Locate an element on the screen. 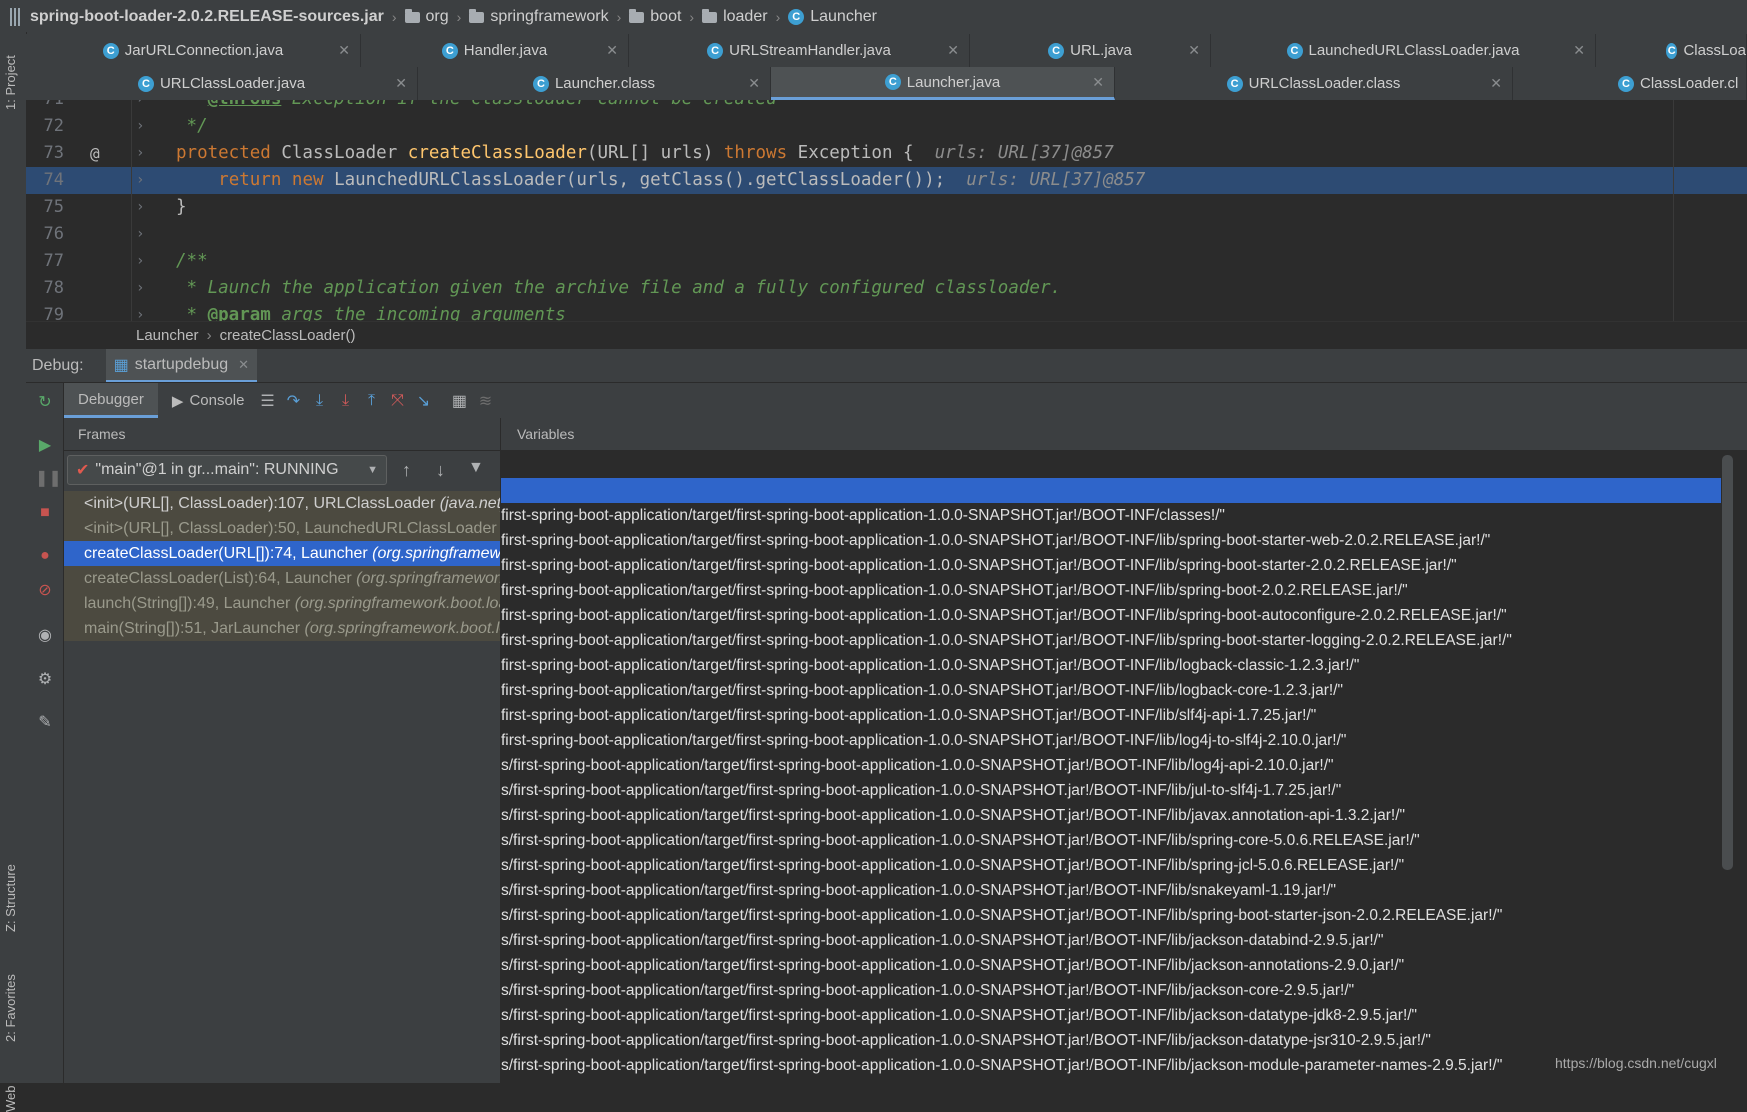  rerun-icon: ↻ is located at coordinates (45, 403).